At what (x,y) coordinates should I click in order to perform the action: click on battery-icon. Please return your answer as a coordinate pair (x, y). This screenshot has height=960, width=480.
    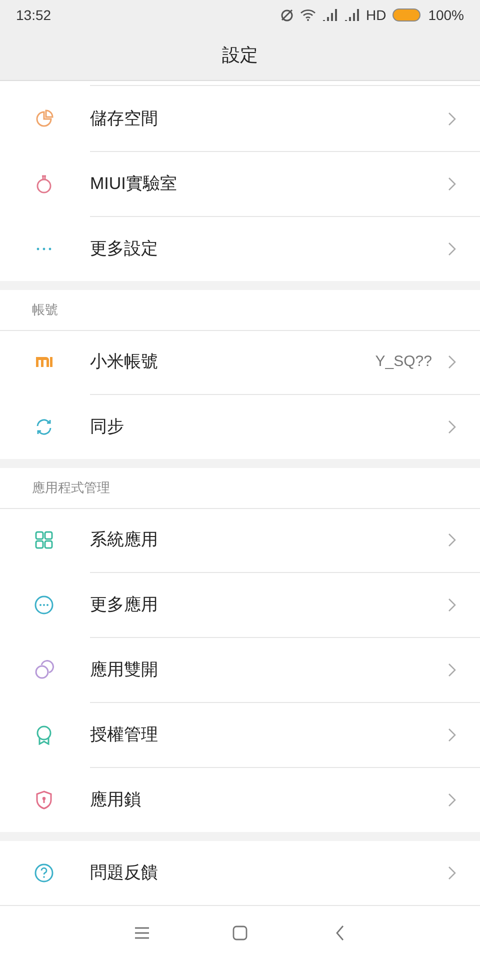
    Looking at the image, I should click on (407, 15).